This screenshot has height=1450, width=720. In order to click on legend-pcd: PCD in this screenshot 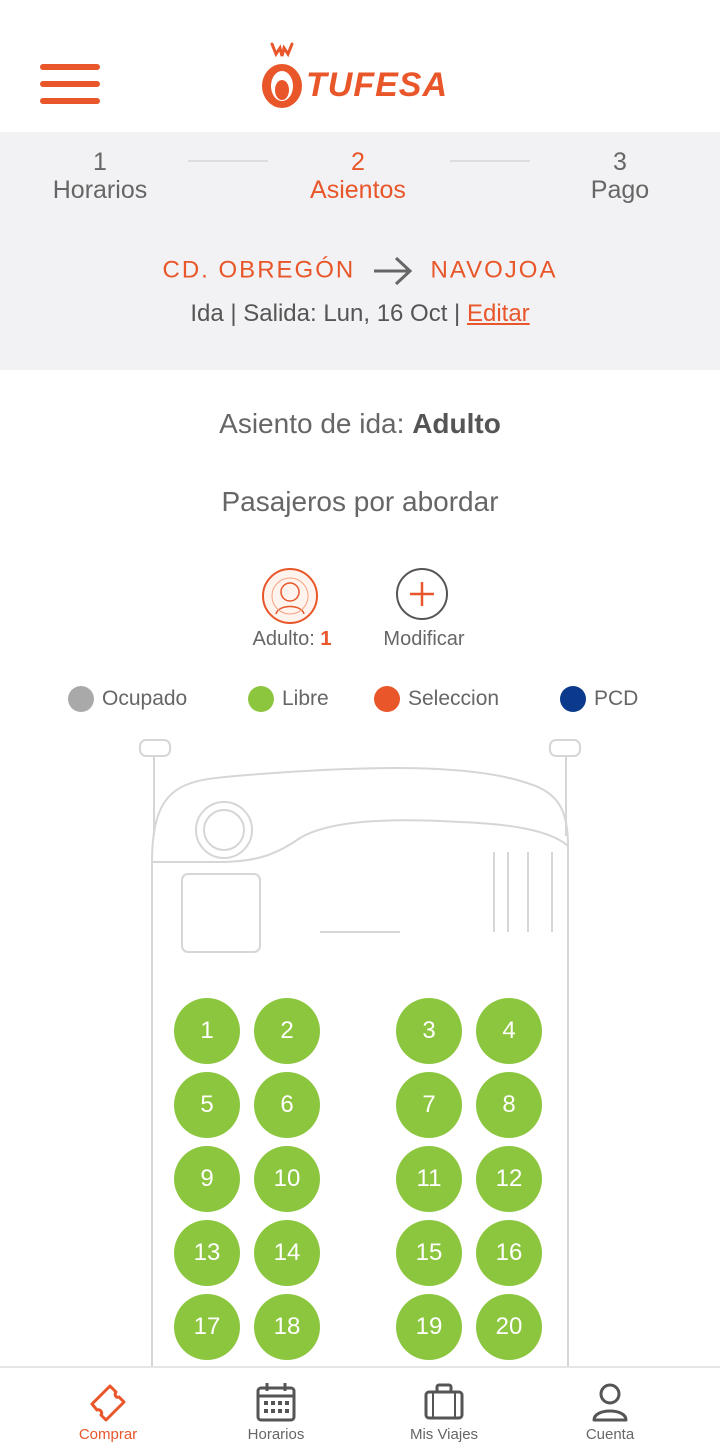, I will do `click(610, 699)`.